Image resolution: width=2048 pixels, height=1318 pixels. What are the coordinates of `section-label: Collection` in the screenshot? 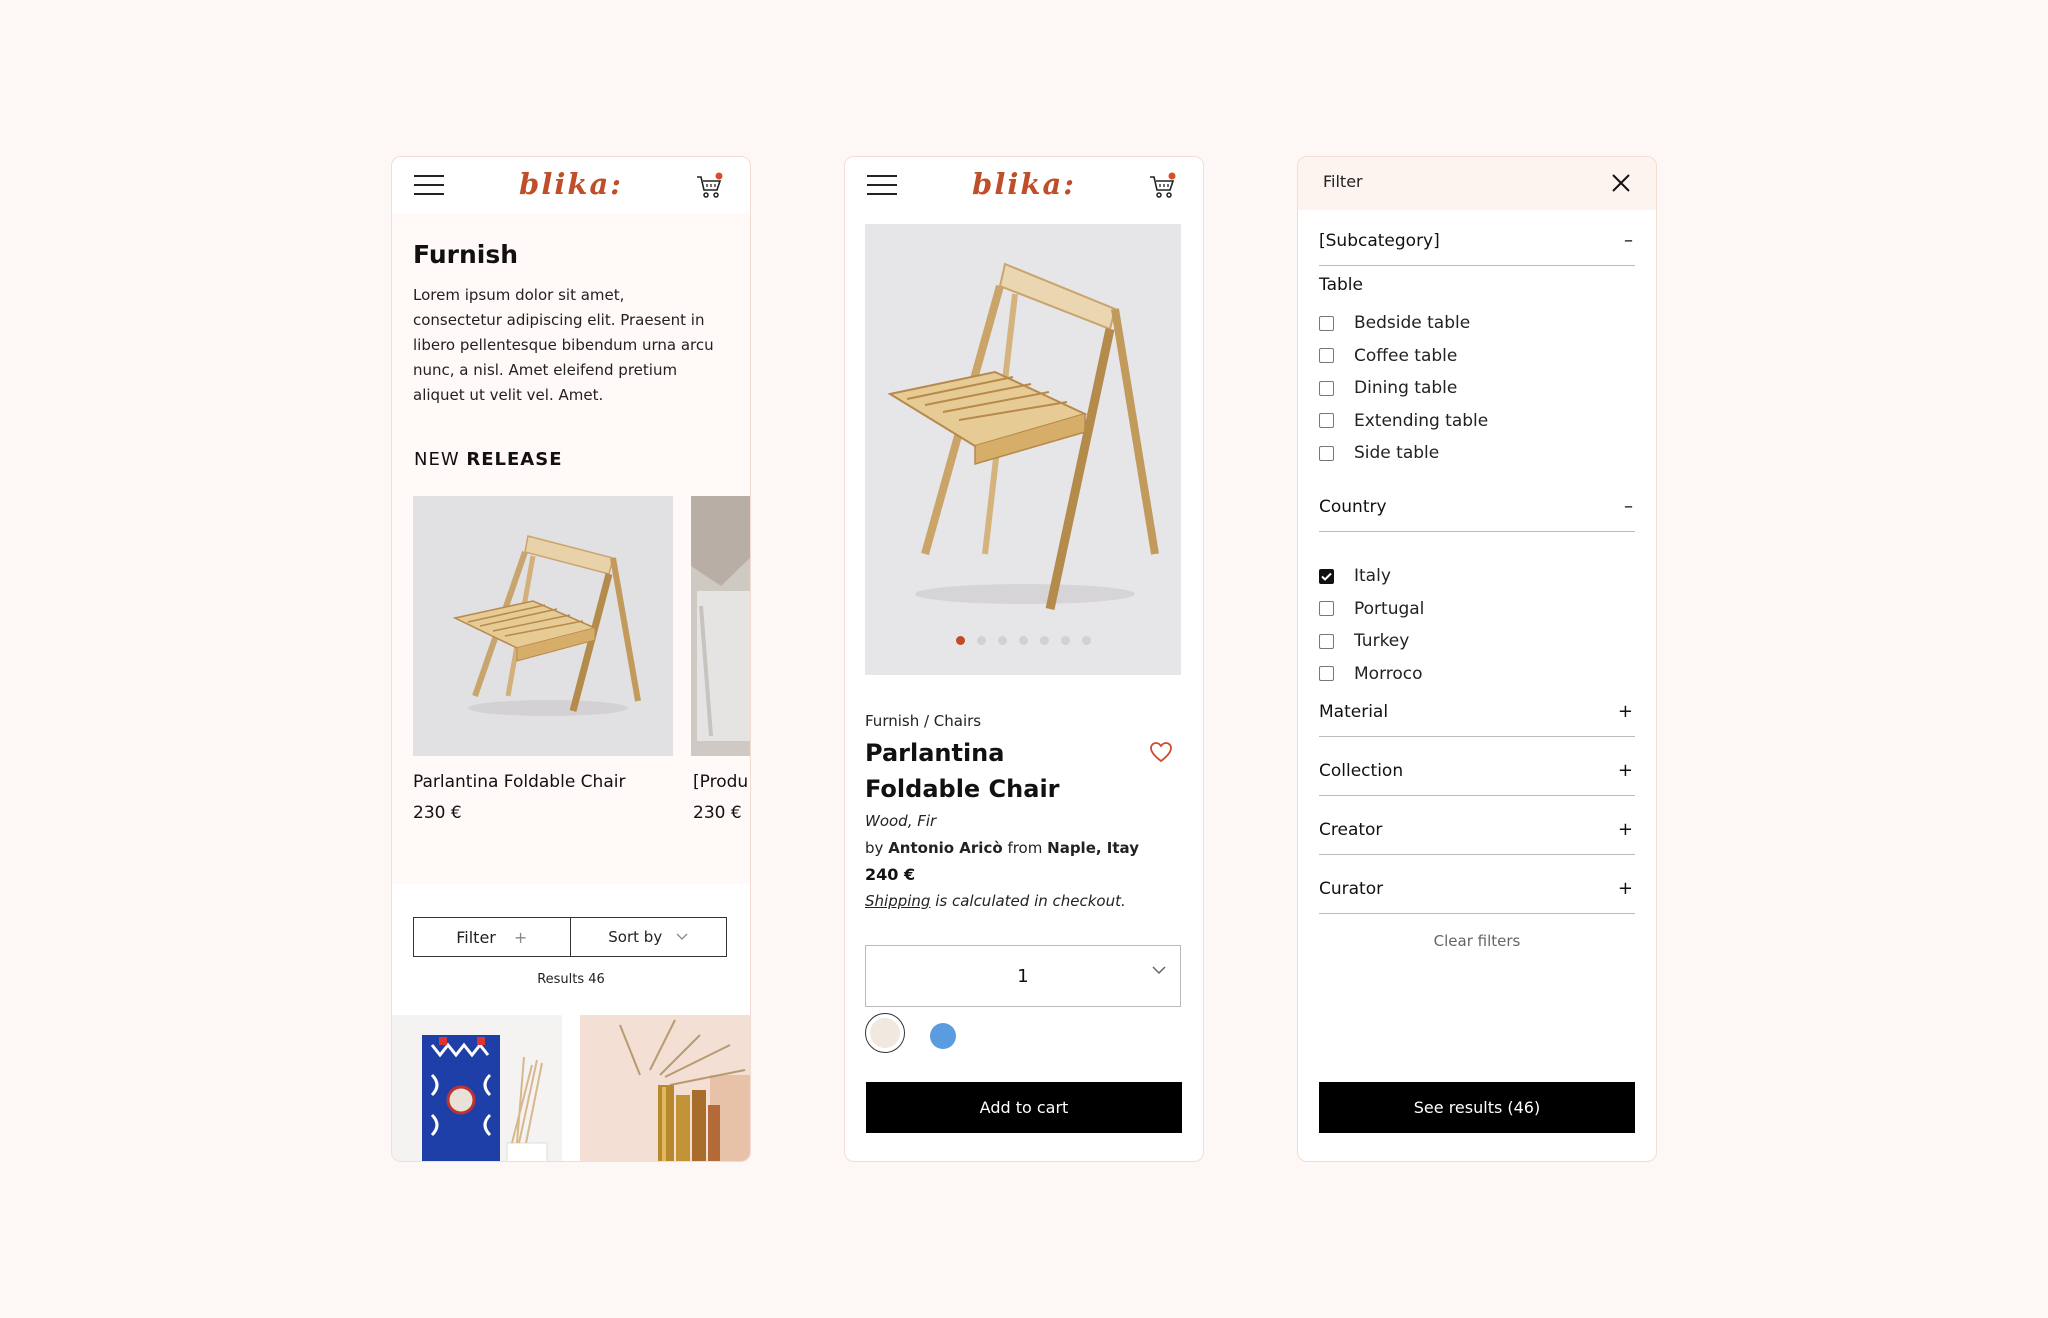 It's located at (1361, 771).